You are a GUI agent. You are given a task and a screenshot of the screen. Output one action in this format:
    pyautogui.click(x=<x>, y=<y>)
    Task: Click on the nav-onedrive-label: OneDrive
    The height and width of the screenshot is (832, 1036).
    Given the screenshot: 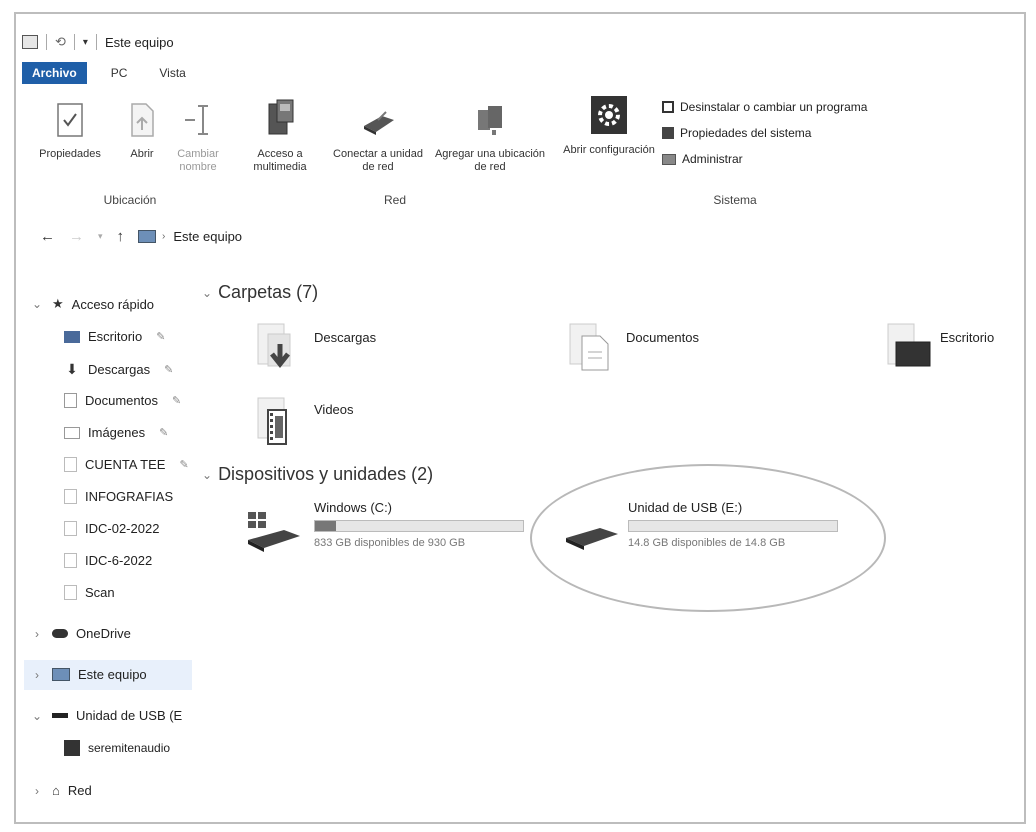 What is the action you would take?
    pyautogui.click(x=103, y=633)
    